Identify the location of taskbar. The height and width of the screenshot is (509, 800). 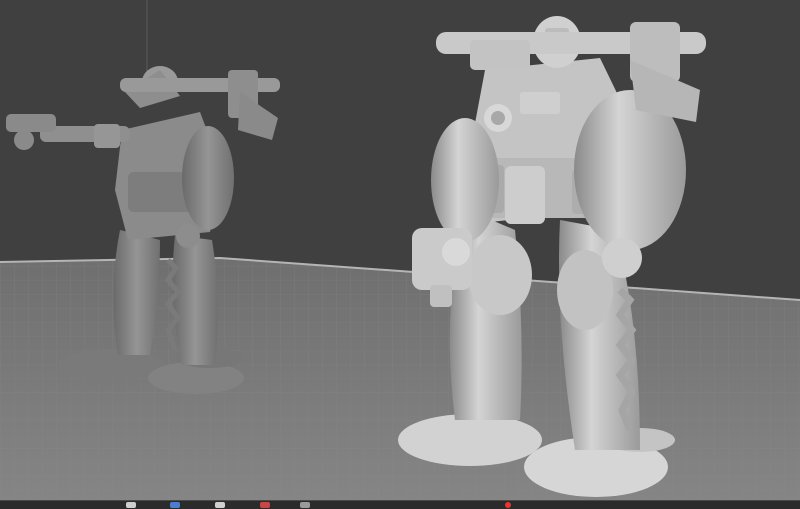
(400, 504).